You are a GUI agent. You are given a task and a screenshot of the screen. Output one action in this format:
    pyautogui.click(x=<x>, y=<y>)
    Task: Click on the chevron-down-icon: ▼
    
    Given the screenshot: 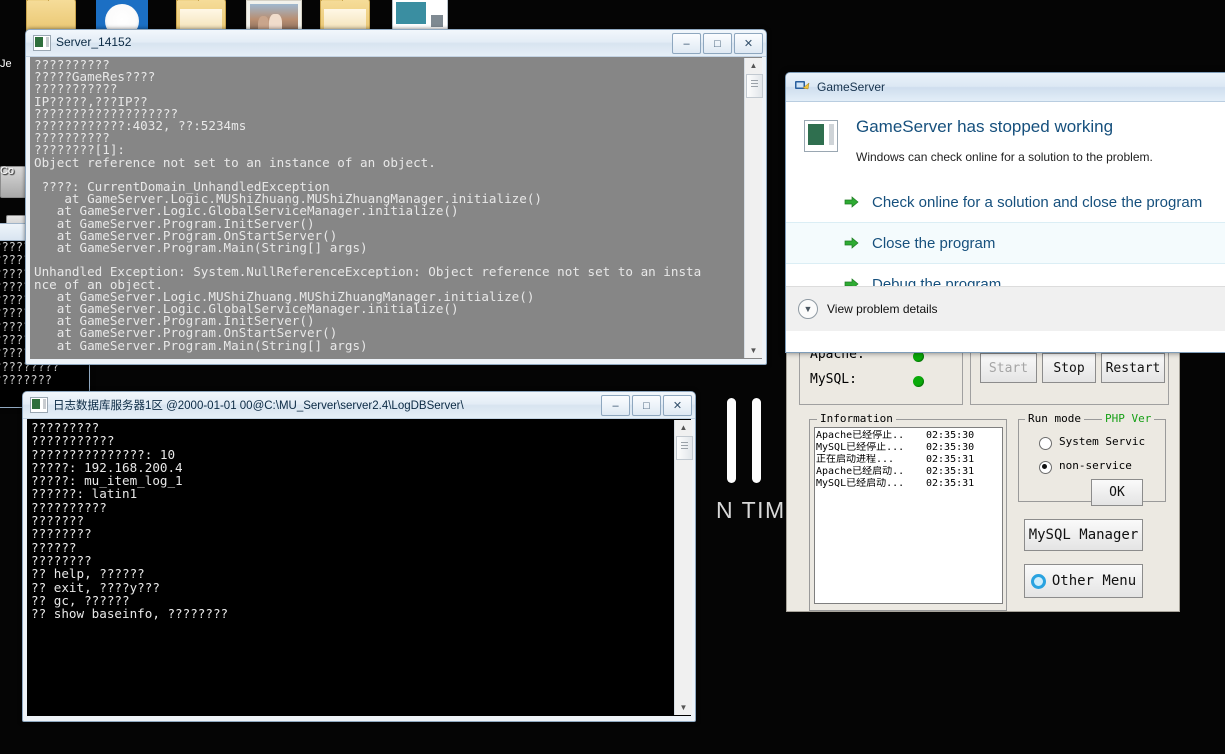 What is the action you would take?
    pyautogui.click(x=808, y=309)
    